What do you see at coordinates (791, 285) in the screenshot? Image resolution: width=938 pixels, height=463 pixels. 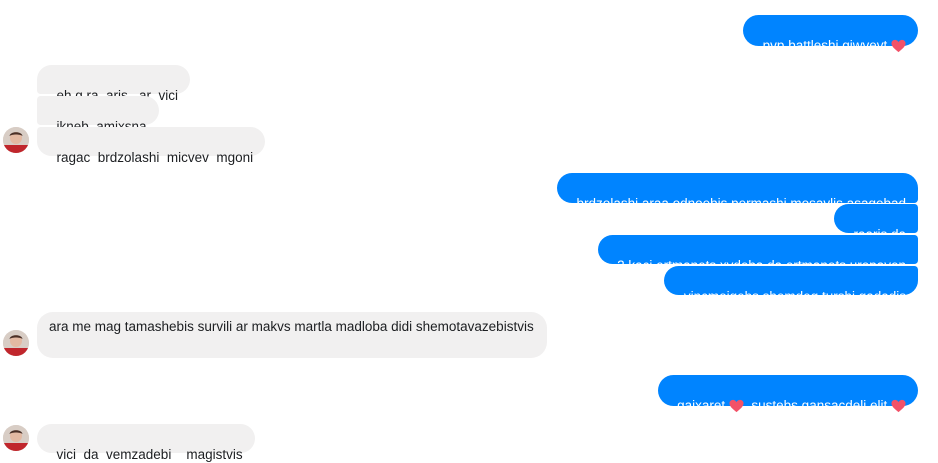 I see `message-bubble-outgoing: vincmoigebs shemdeg turshi gadadis` at bounding box center [791, 285].